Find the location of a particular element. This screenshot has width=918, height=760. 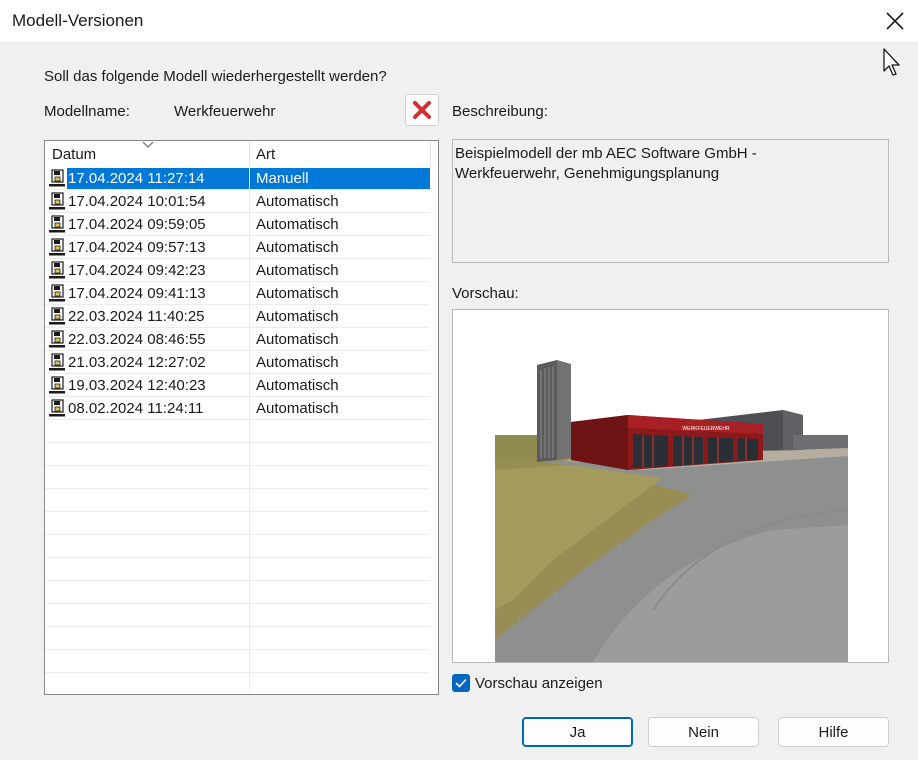

list-row: 19.03.2024 12:40:23 Automatisch is located at coordinates (237, 385).